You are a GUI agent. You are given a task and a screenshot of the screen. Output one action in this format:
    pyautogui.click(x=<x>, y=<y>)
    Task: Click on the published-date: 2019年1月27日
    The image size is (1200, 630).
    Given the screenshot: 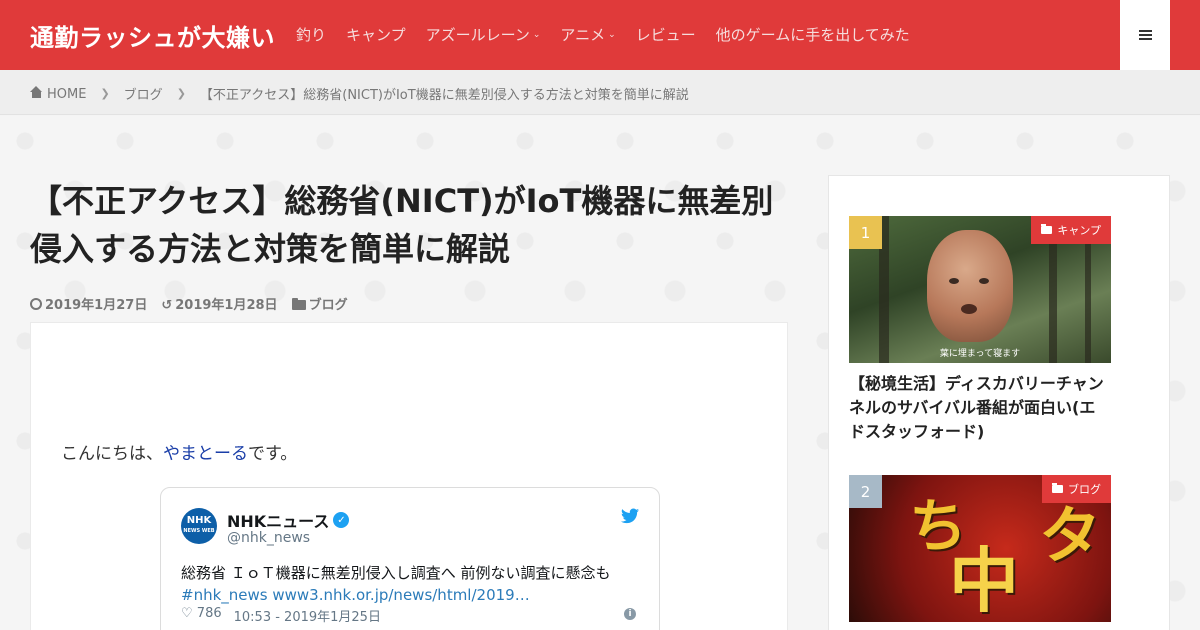 What is the action you would take?
    pyautogui.click(x=88, y=303)
    